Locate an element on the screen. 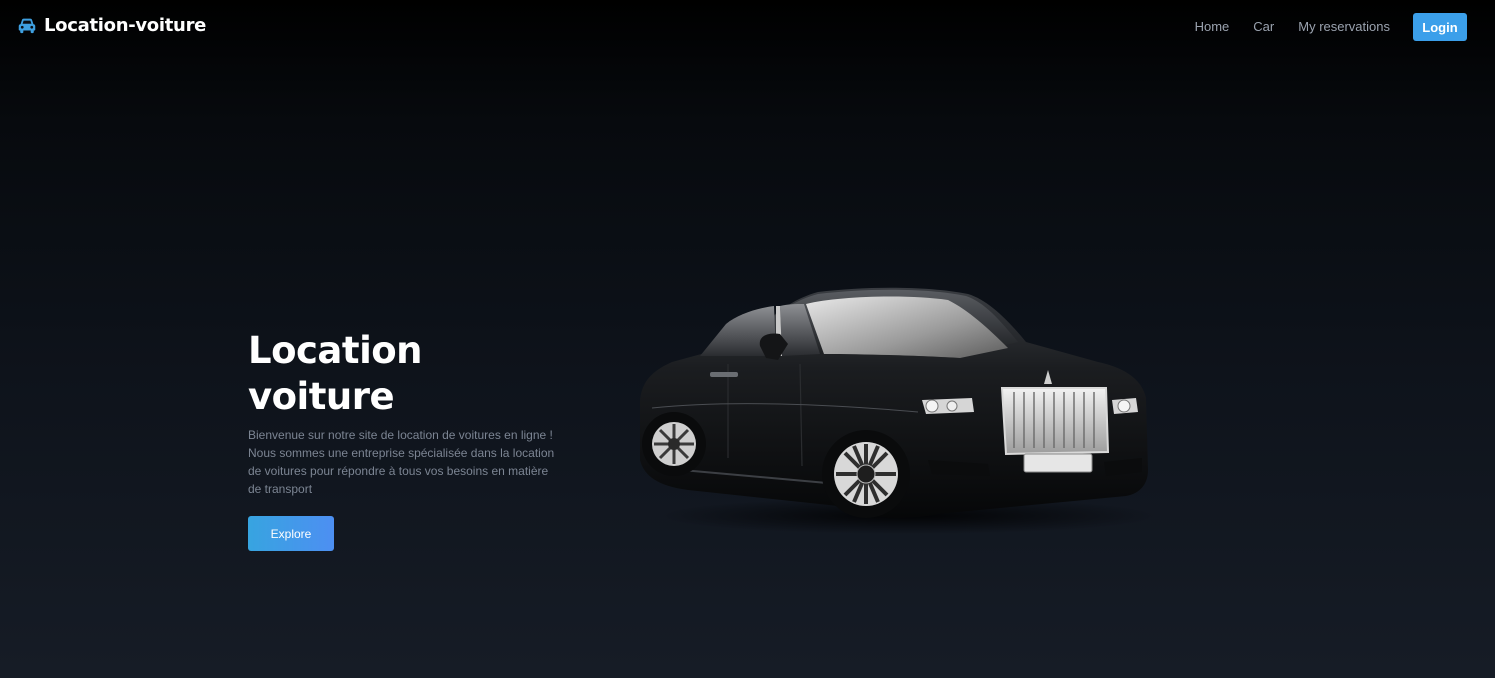 This screenshot has height=678, width=1495. car-icon is located at coordinates (27, 26).